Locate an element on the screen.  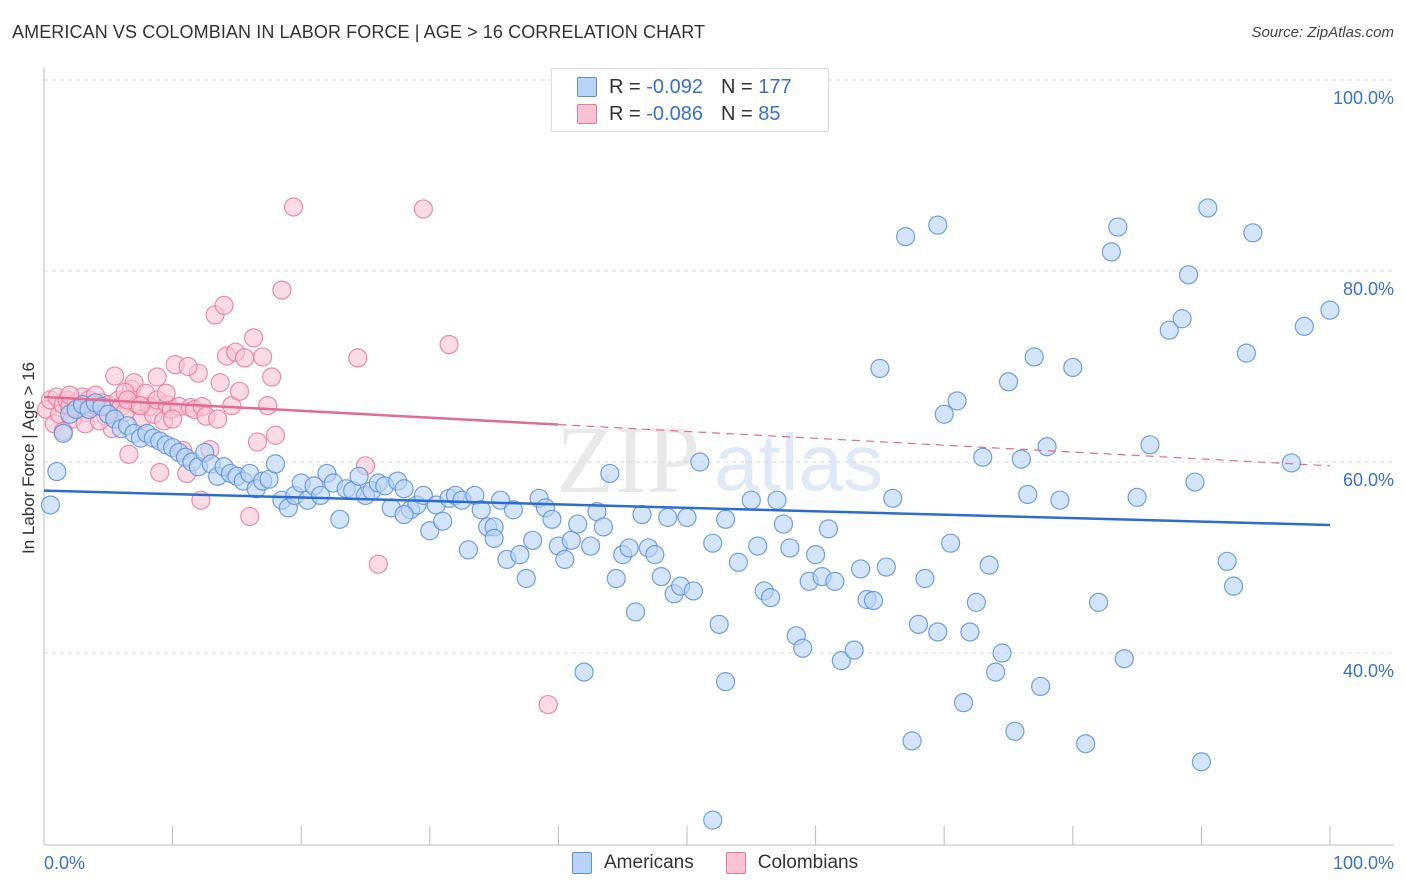
x-ticks is located at coordinates (687, 835).